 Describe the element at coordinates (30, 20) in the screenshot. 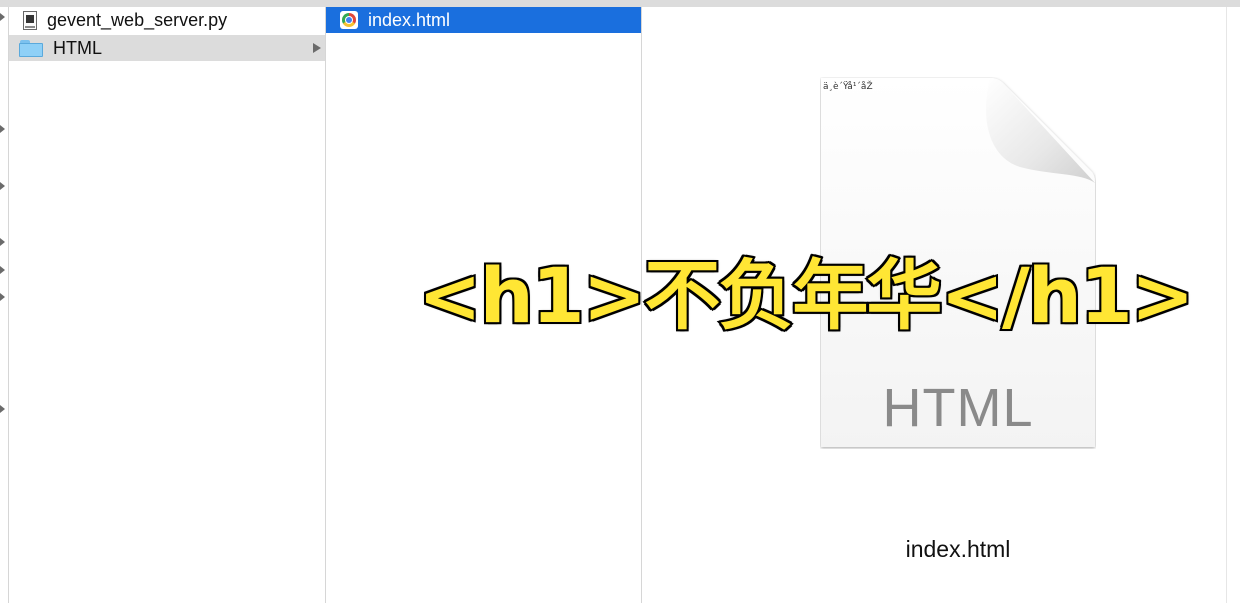

I see `python-file-icon` at that location.